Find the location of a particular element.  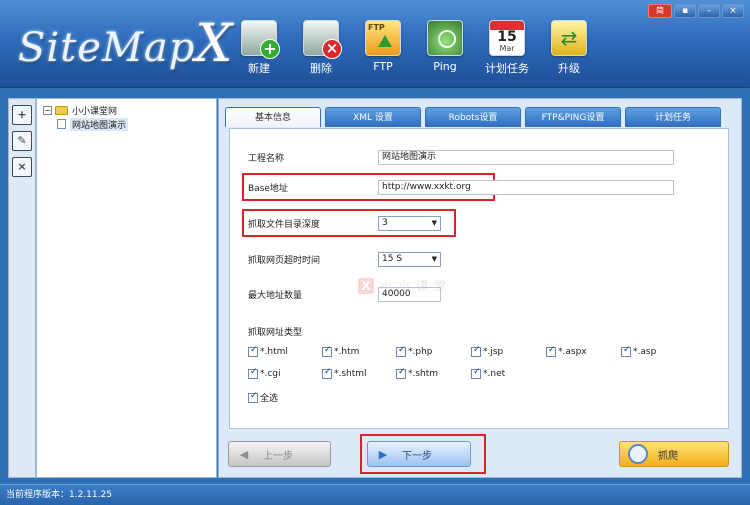

version-text: 当前程序版本：1.2.11.25 is located at coordinates (59, 495).